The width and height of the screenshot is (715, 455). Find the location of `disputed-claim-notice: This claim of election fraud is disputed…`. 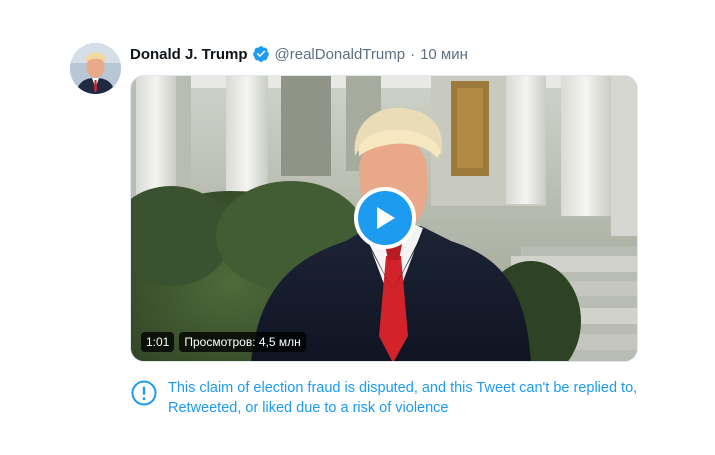

disputed-claim-notice: This claim of election fraud is disputed… is located at coordinates (390, 398).